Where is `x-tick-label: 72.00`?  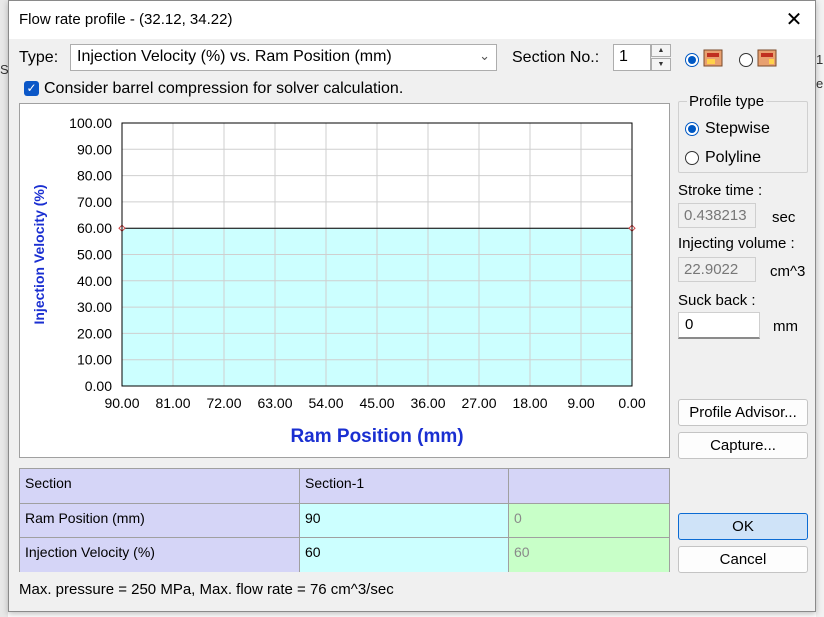
x-tick-label: 72.00 is located at coordinates (223, 403).